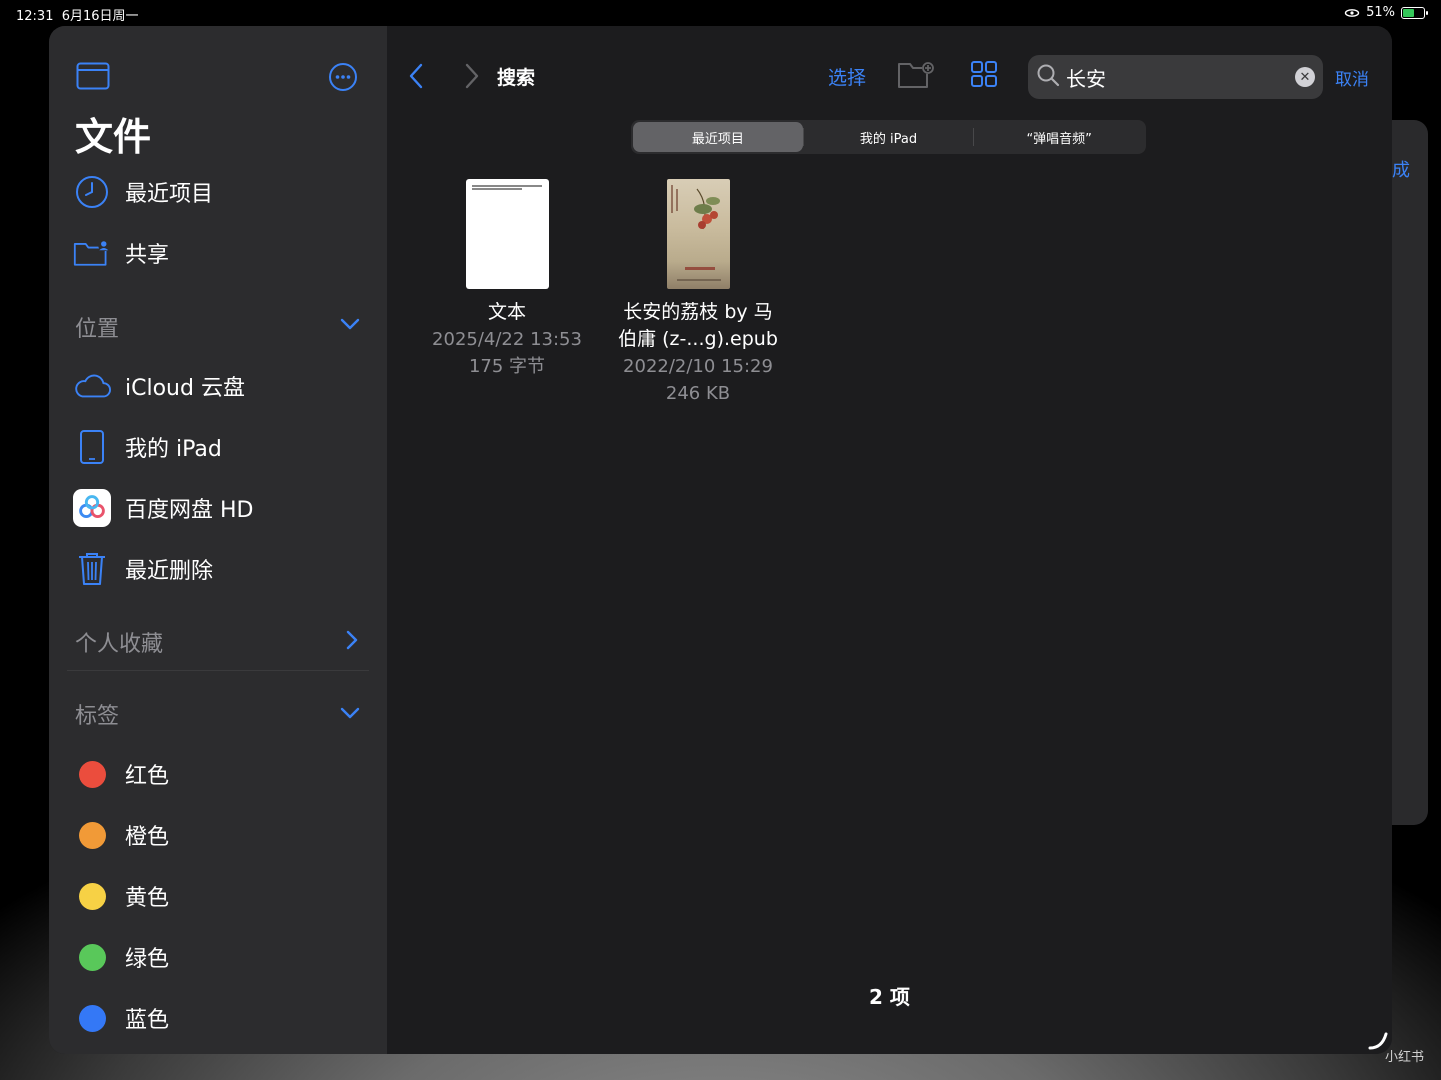 The height and width of the screenshot is (1080, 1441). What do you see at coordinates (1401, 170) in the screenshot?
I see `background-window-label: 成` at bounding box center [1401, 170].